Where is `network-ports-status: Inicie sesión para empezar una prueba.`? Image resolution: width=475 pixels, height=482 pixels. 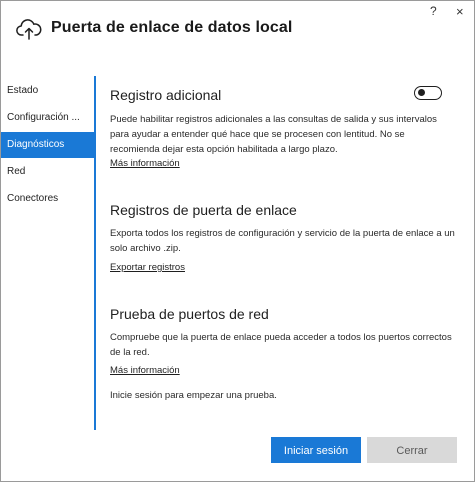 network-ports-status: Inicie sesión para empezar una prueba. is located at coordinates (193, 395).